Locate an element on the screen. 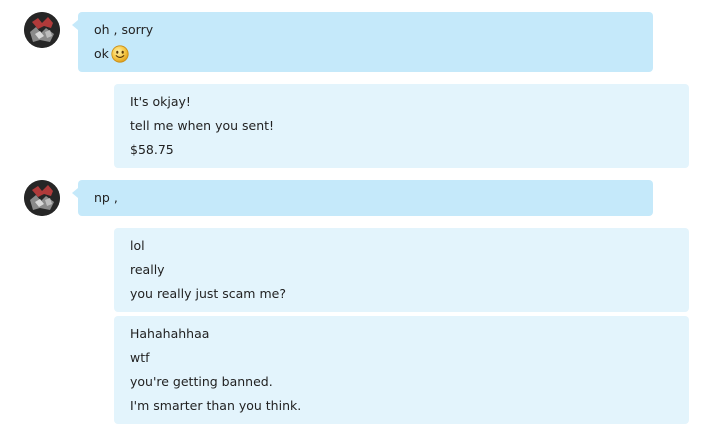  message-line: wtf is located at coordinates (140, 357).